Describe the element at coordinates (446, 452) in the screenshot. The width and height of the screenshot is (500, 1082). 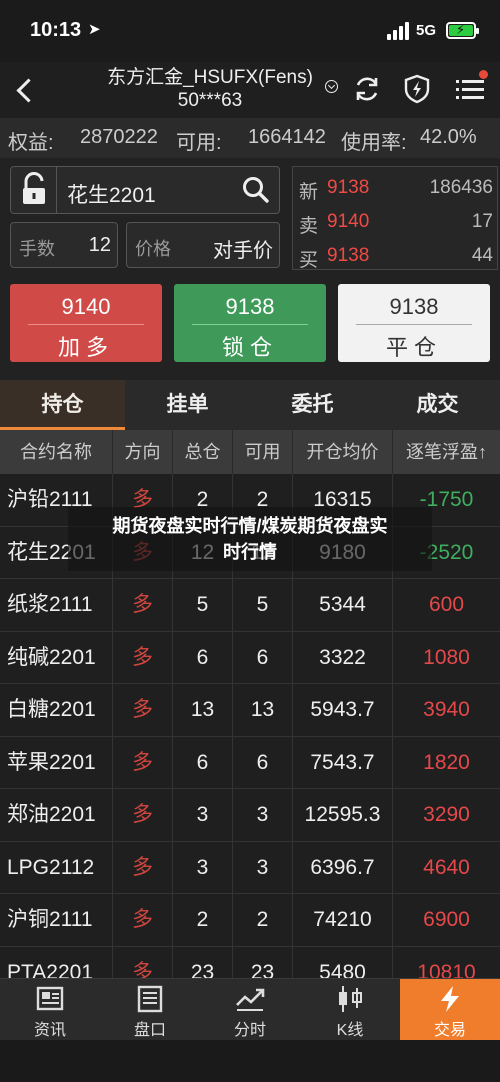
I see `col-pnl: 逐笔浮盈↑` at that location.